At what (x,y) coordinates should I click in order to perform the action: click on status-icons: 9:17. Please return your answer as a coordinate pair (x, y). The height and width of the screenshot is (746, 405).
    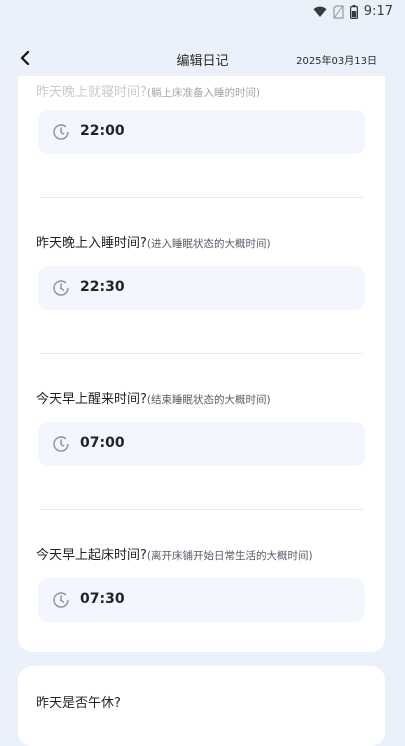
    Looking at the image, I should click on (353, 11).